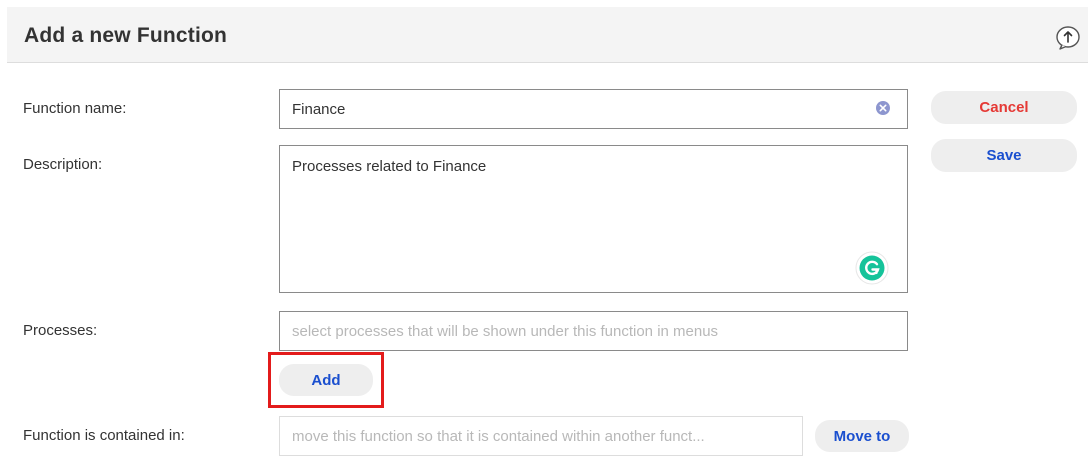 The width and height of the screenshot is (1088, 474). I want to click on processes-label: Processes:, so click(60, 330).